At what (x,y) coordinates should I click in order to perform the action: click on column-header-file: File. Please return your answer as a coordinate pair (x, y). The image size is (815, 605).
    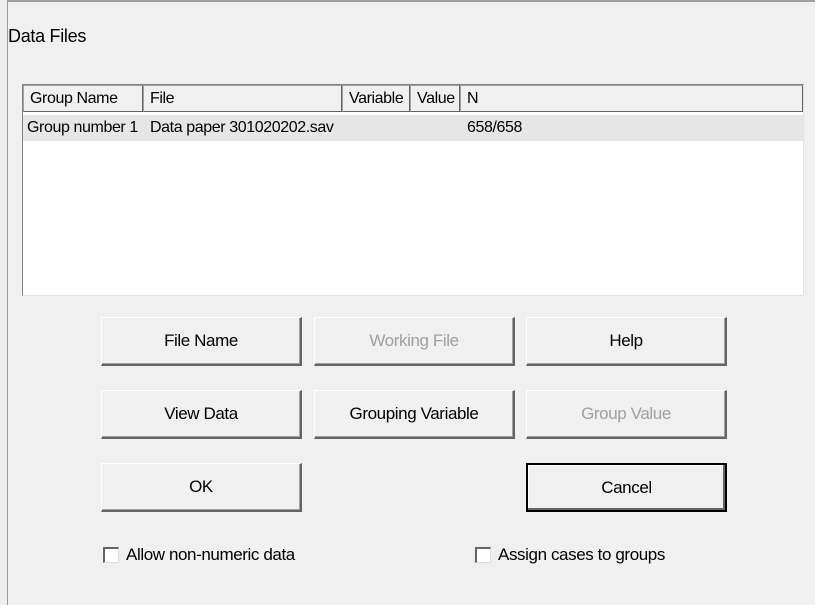
    Looking at the image, I should click on (242, 98).